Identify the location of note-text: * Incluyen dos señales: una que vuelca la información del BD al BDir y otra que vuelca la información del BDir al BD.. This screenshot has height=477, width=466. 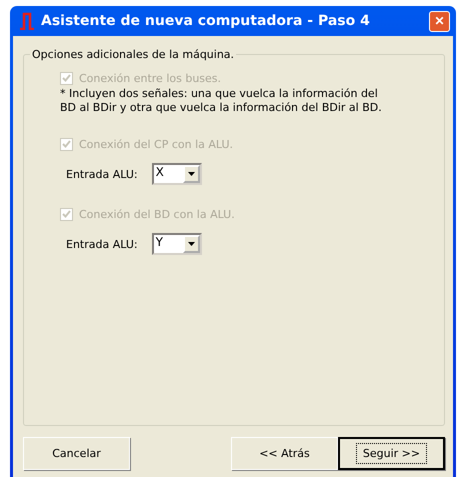
(221, 101).